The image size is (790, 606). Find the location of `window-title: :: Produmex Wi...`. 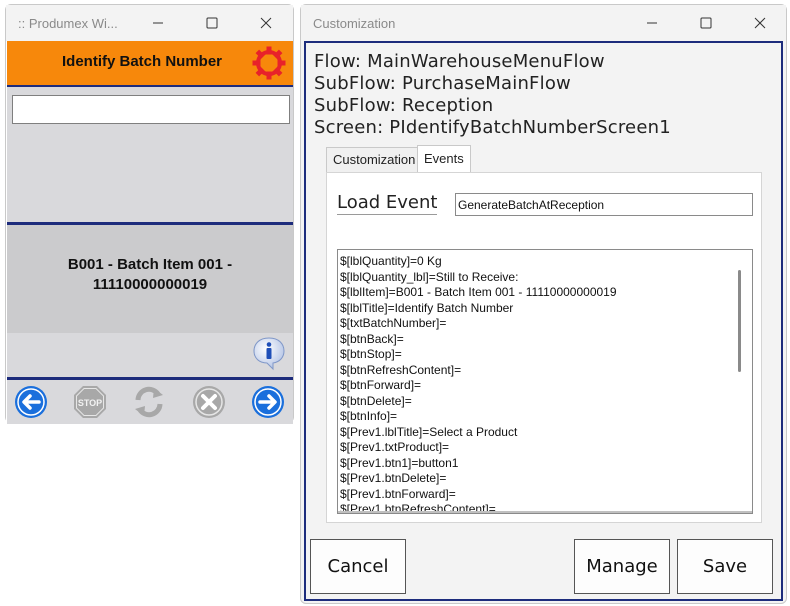

window-title: :: Produmex Wi... is located at coordinates (68, 23).